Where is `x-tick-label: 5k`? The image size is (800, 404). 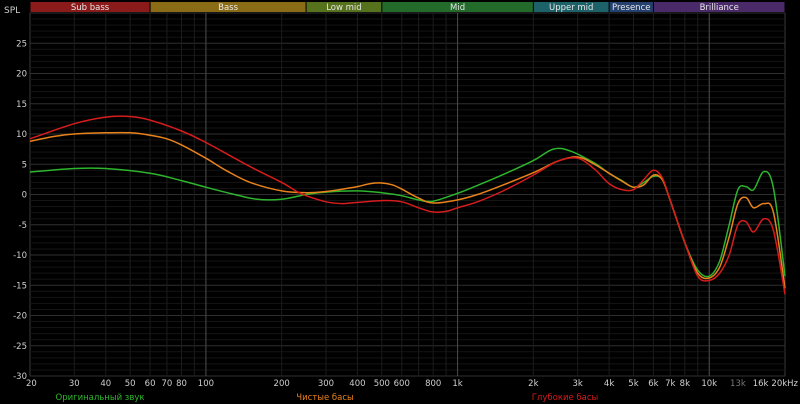
x-tick-label: 5k is located at coordinates (633, 384).